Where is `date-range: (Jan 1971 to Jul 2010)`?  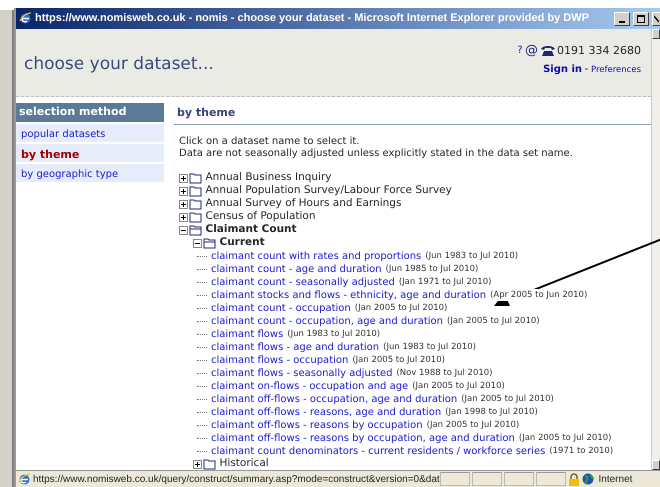 date-range: (Jan 1971 to Jul 2010) is located at coordinates (445, 282).